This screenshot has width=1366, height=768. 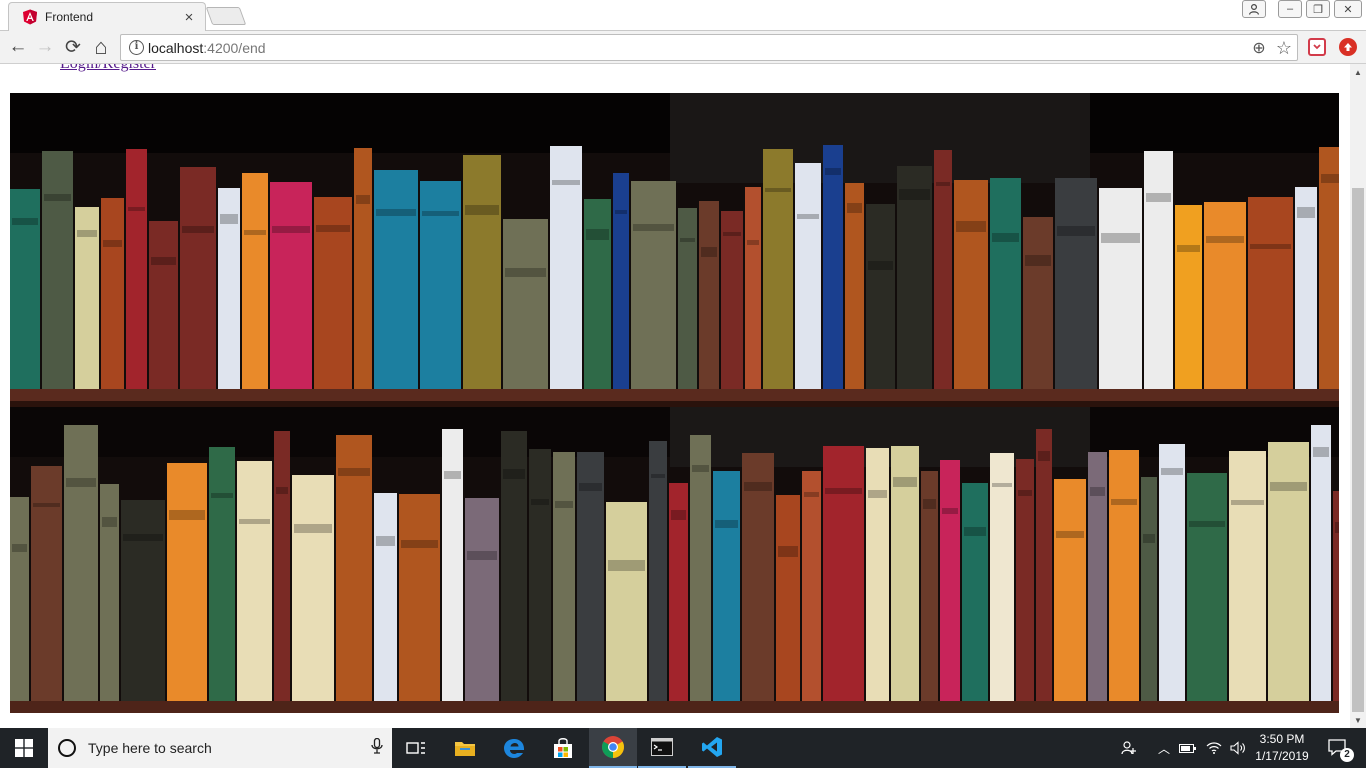 I want to click on system-clock: 3:50 PM 1/17/2019, so click(x=1282, y=748).